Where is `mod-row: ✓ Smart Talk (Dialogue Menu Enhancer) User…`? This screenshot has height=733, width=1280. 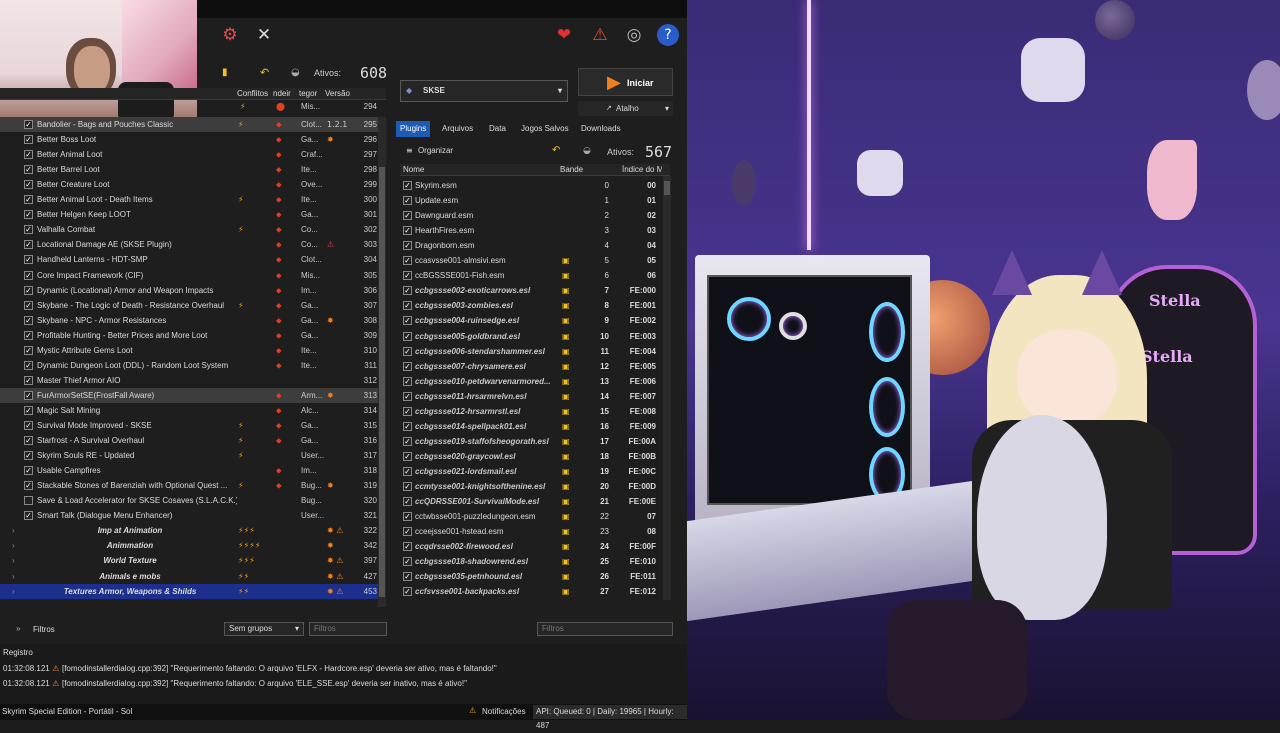 mod-row: ✓ Smart Talk (Dialogue Menu Enhancer) User… is located at coordinates (189, 515).